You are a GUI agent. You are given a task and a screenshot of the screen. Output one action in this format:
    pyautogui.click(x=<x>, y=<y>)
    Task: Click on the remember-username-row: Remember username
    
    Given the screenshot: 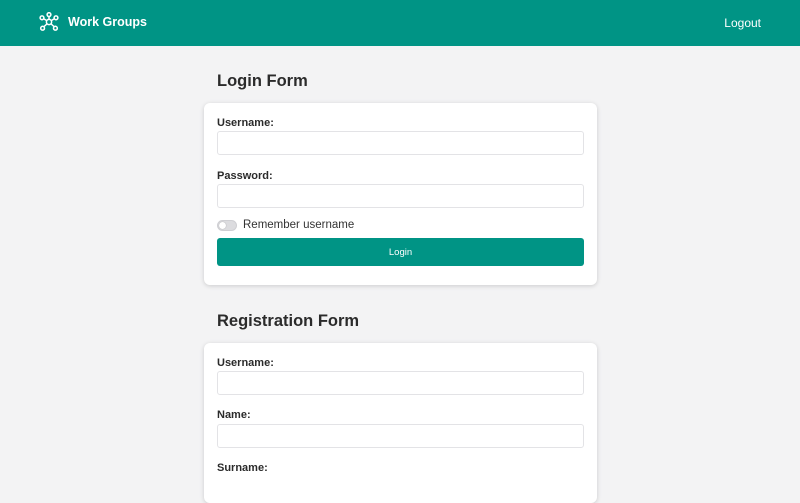 What is the action you would take?
    pyautogui.click(x=285, y=225)
    